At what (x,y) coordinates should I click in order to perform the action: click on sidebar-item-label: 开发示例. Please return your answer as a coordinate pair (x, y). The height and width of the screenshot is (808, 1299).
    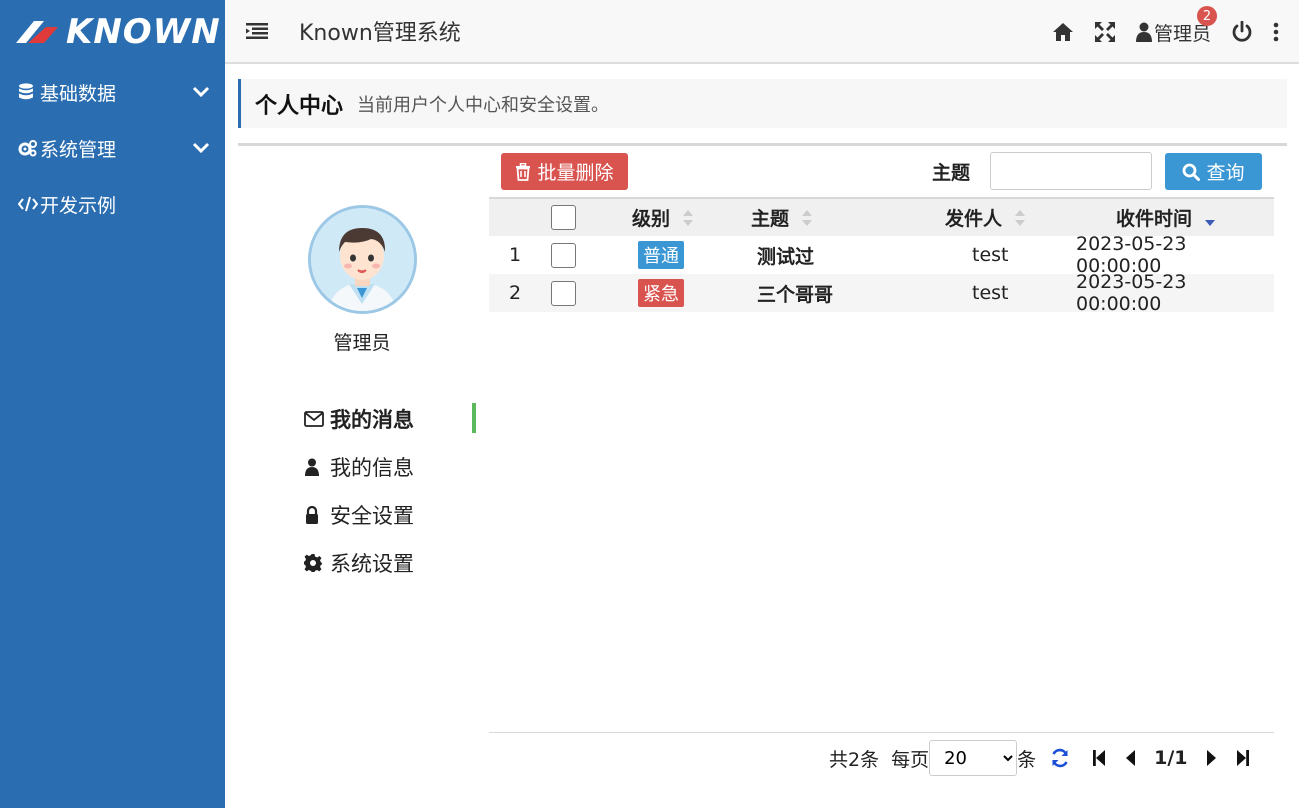
    Looking at the image, I should click on (78, 205).